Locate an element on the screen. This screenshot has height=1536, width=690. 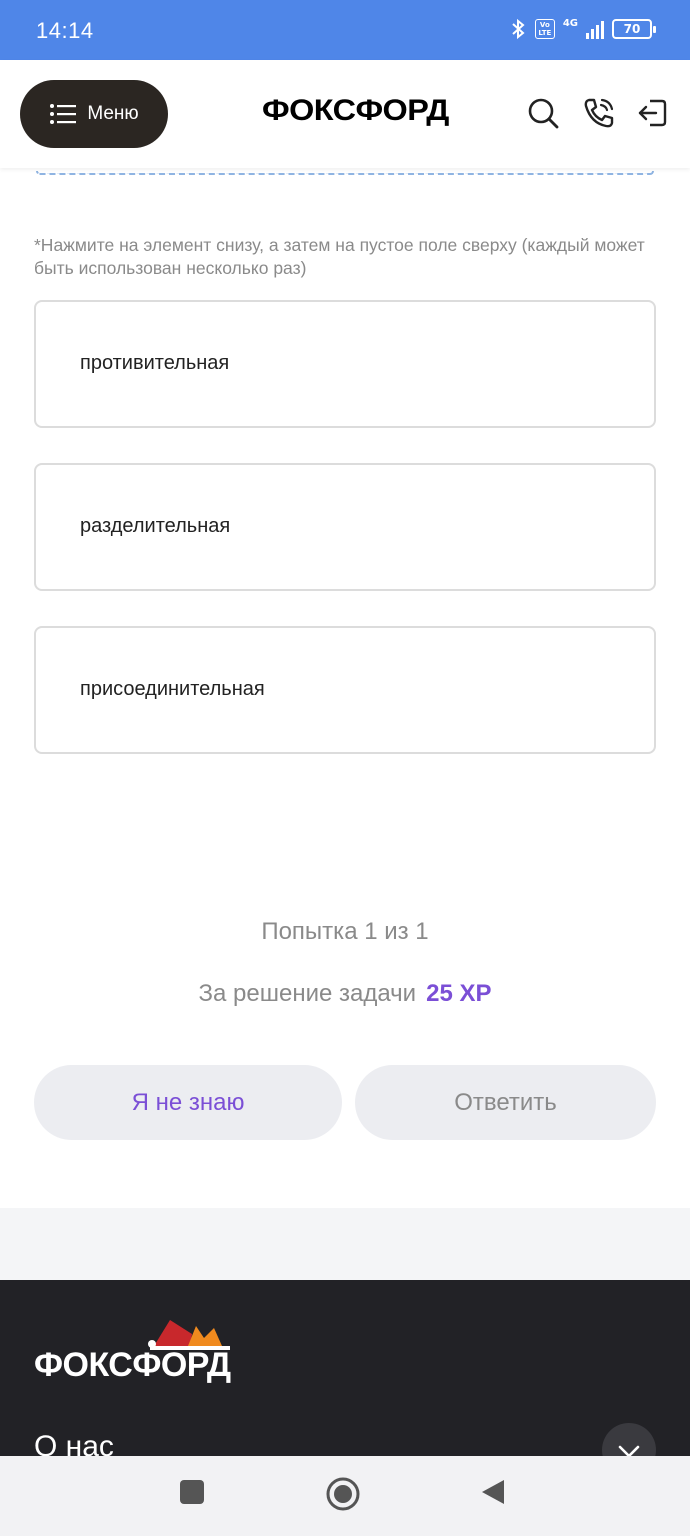
option-label: противительная is located at coordinates (155, 363).